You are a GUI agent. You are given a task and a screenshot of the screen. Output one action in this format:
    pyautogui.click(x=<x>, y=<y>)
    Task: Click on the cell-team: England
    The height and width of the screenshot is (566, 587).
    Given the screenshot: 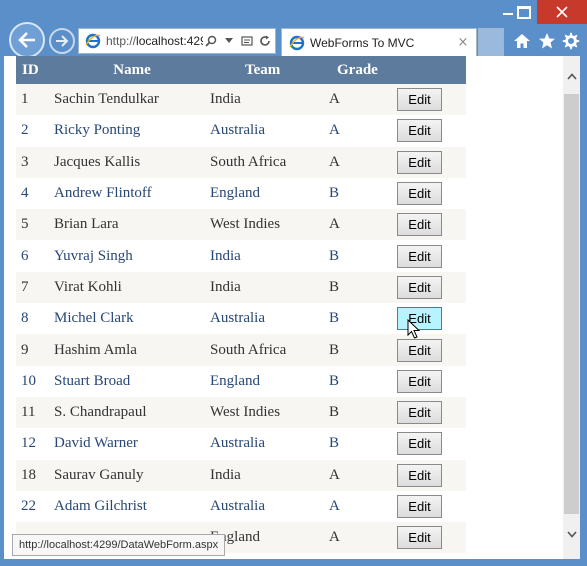 What is the action you would take?
    pyautogui.click(x=269, y=538)
    